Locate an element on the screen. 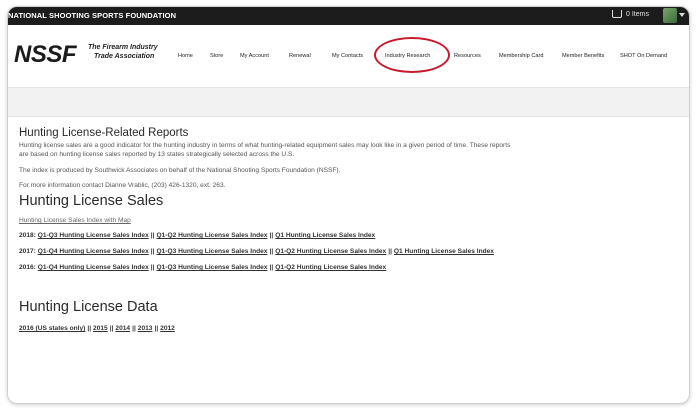 Image resolution: width=697 pixels, height=410 pixels. link-2017-q1-q2: Q1-Q2 Hunting License Sales Index is located at coordinates (330, 251).